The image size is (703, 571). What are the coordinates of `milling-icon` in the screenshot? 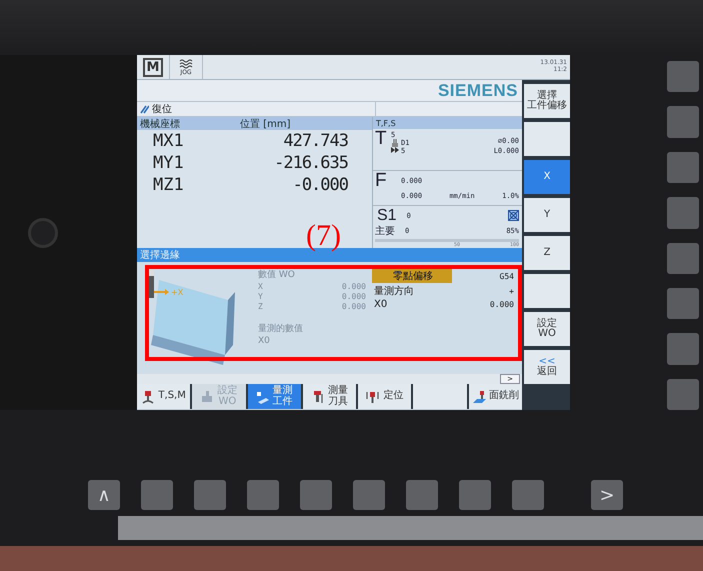 It's located at (479, 397).